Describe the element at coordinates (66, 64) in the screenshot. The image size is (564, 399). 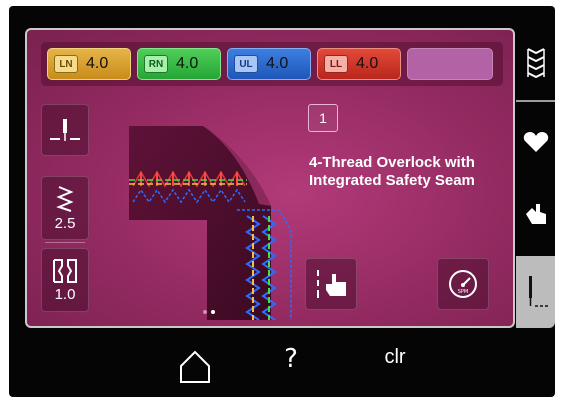
I see `tension-tag-ln: LN` at that location.